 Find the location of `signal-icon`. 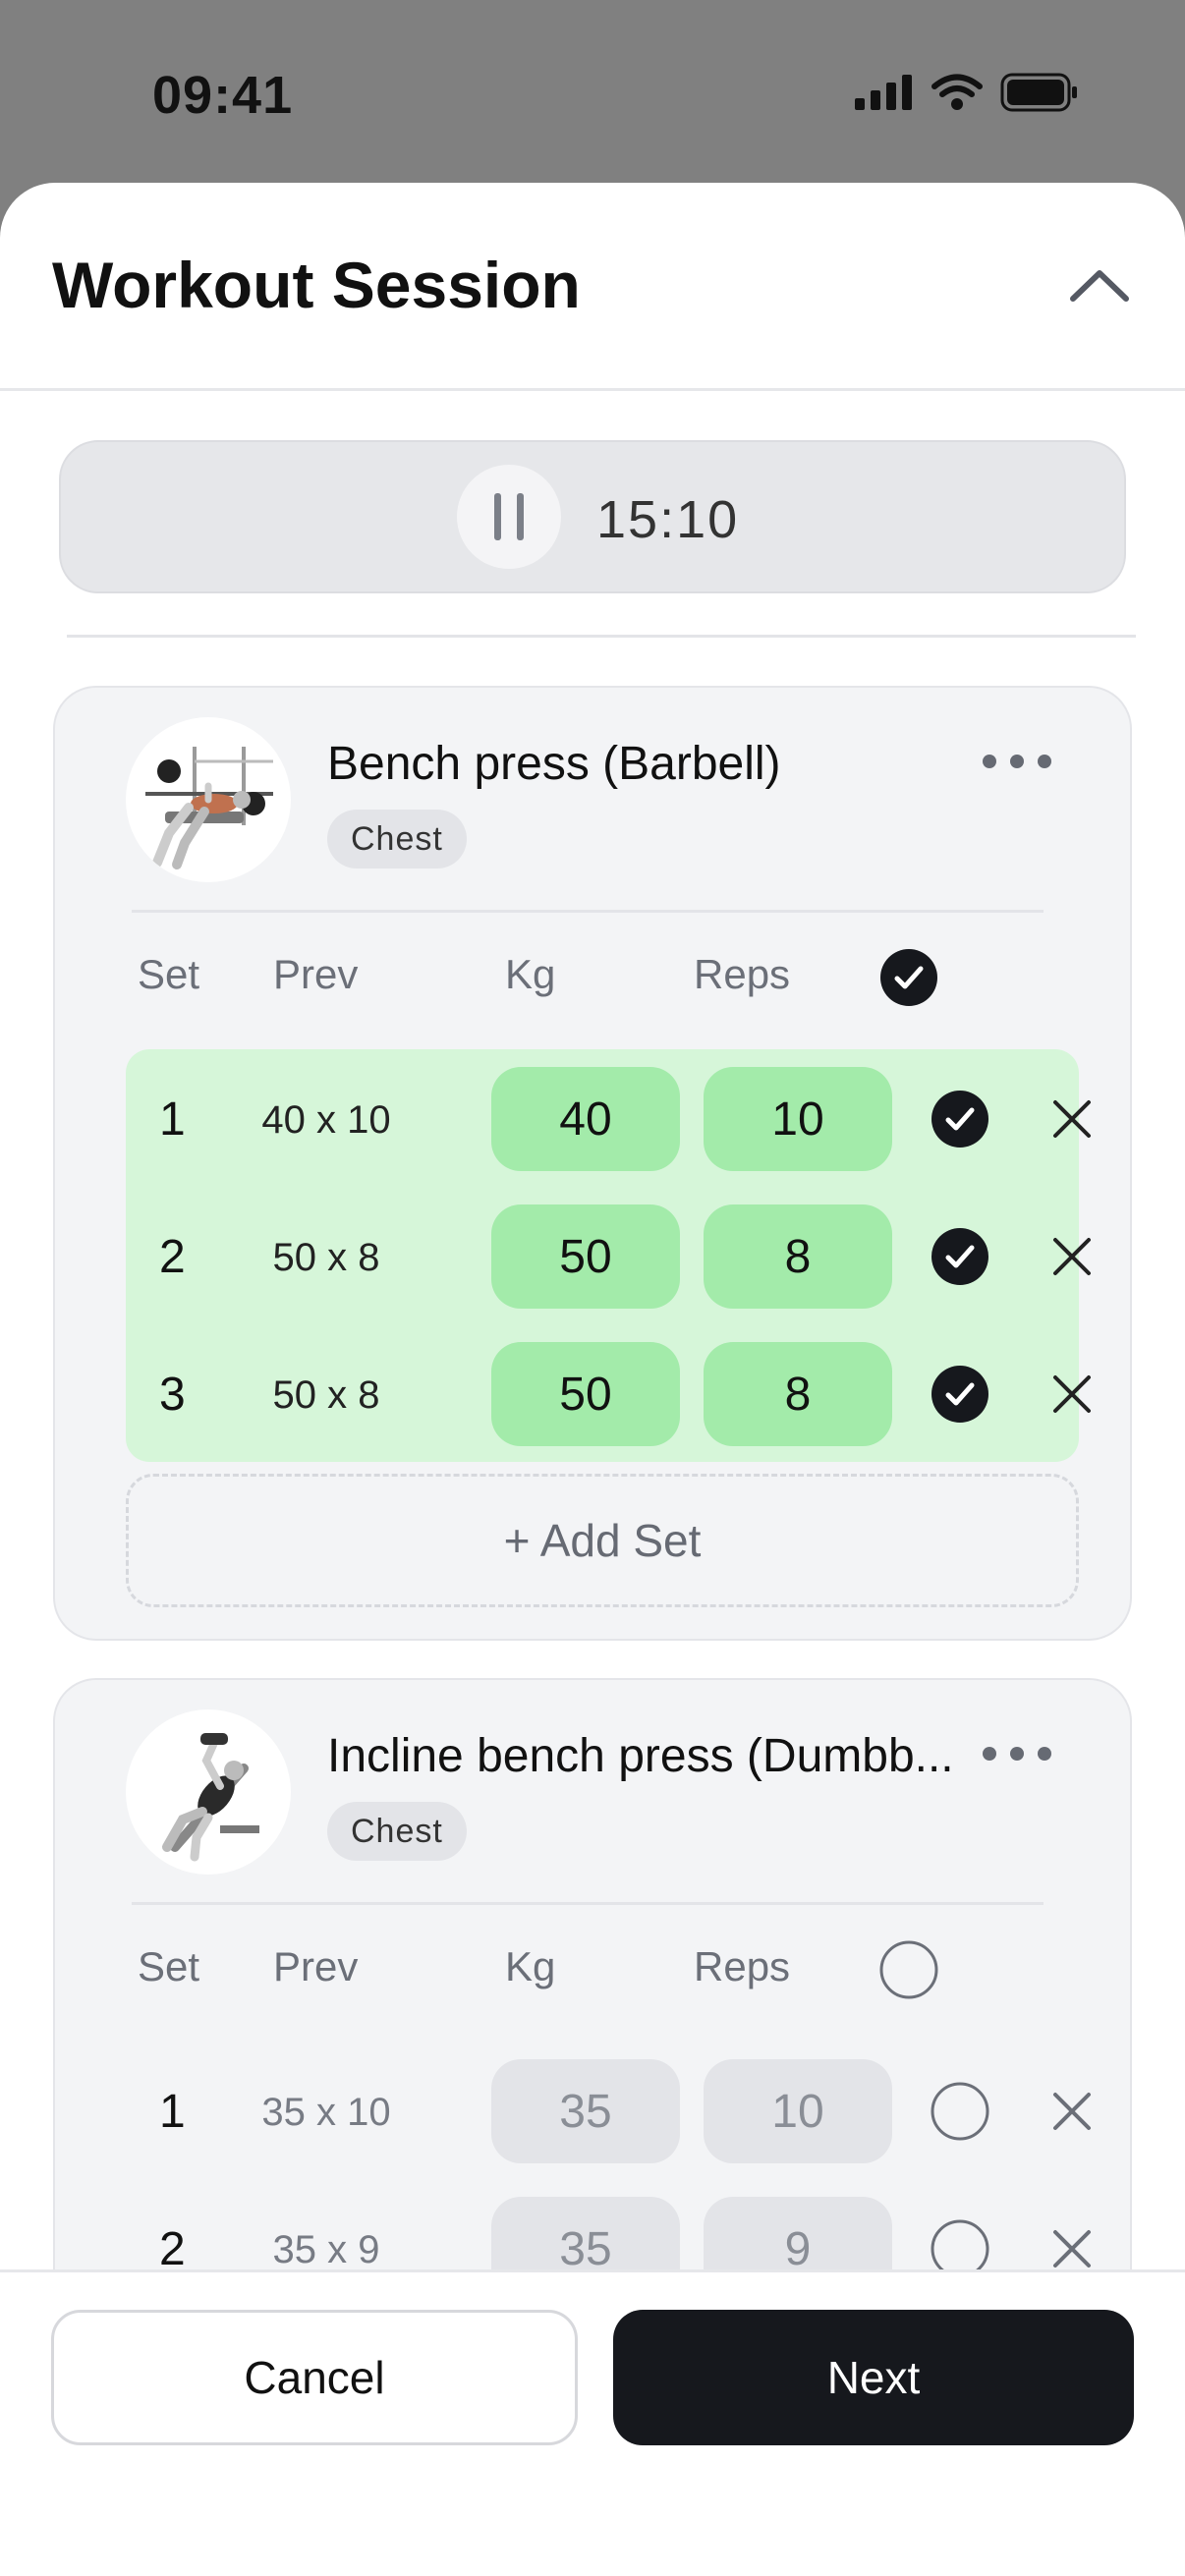

signal-icon is located at coordinates (883, 92).